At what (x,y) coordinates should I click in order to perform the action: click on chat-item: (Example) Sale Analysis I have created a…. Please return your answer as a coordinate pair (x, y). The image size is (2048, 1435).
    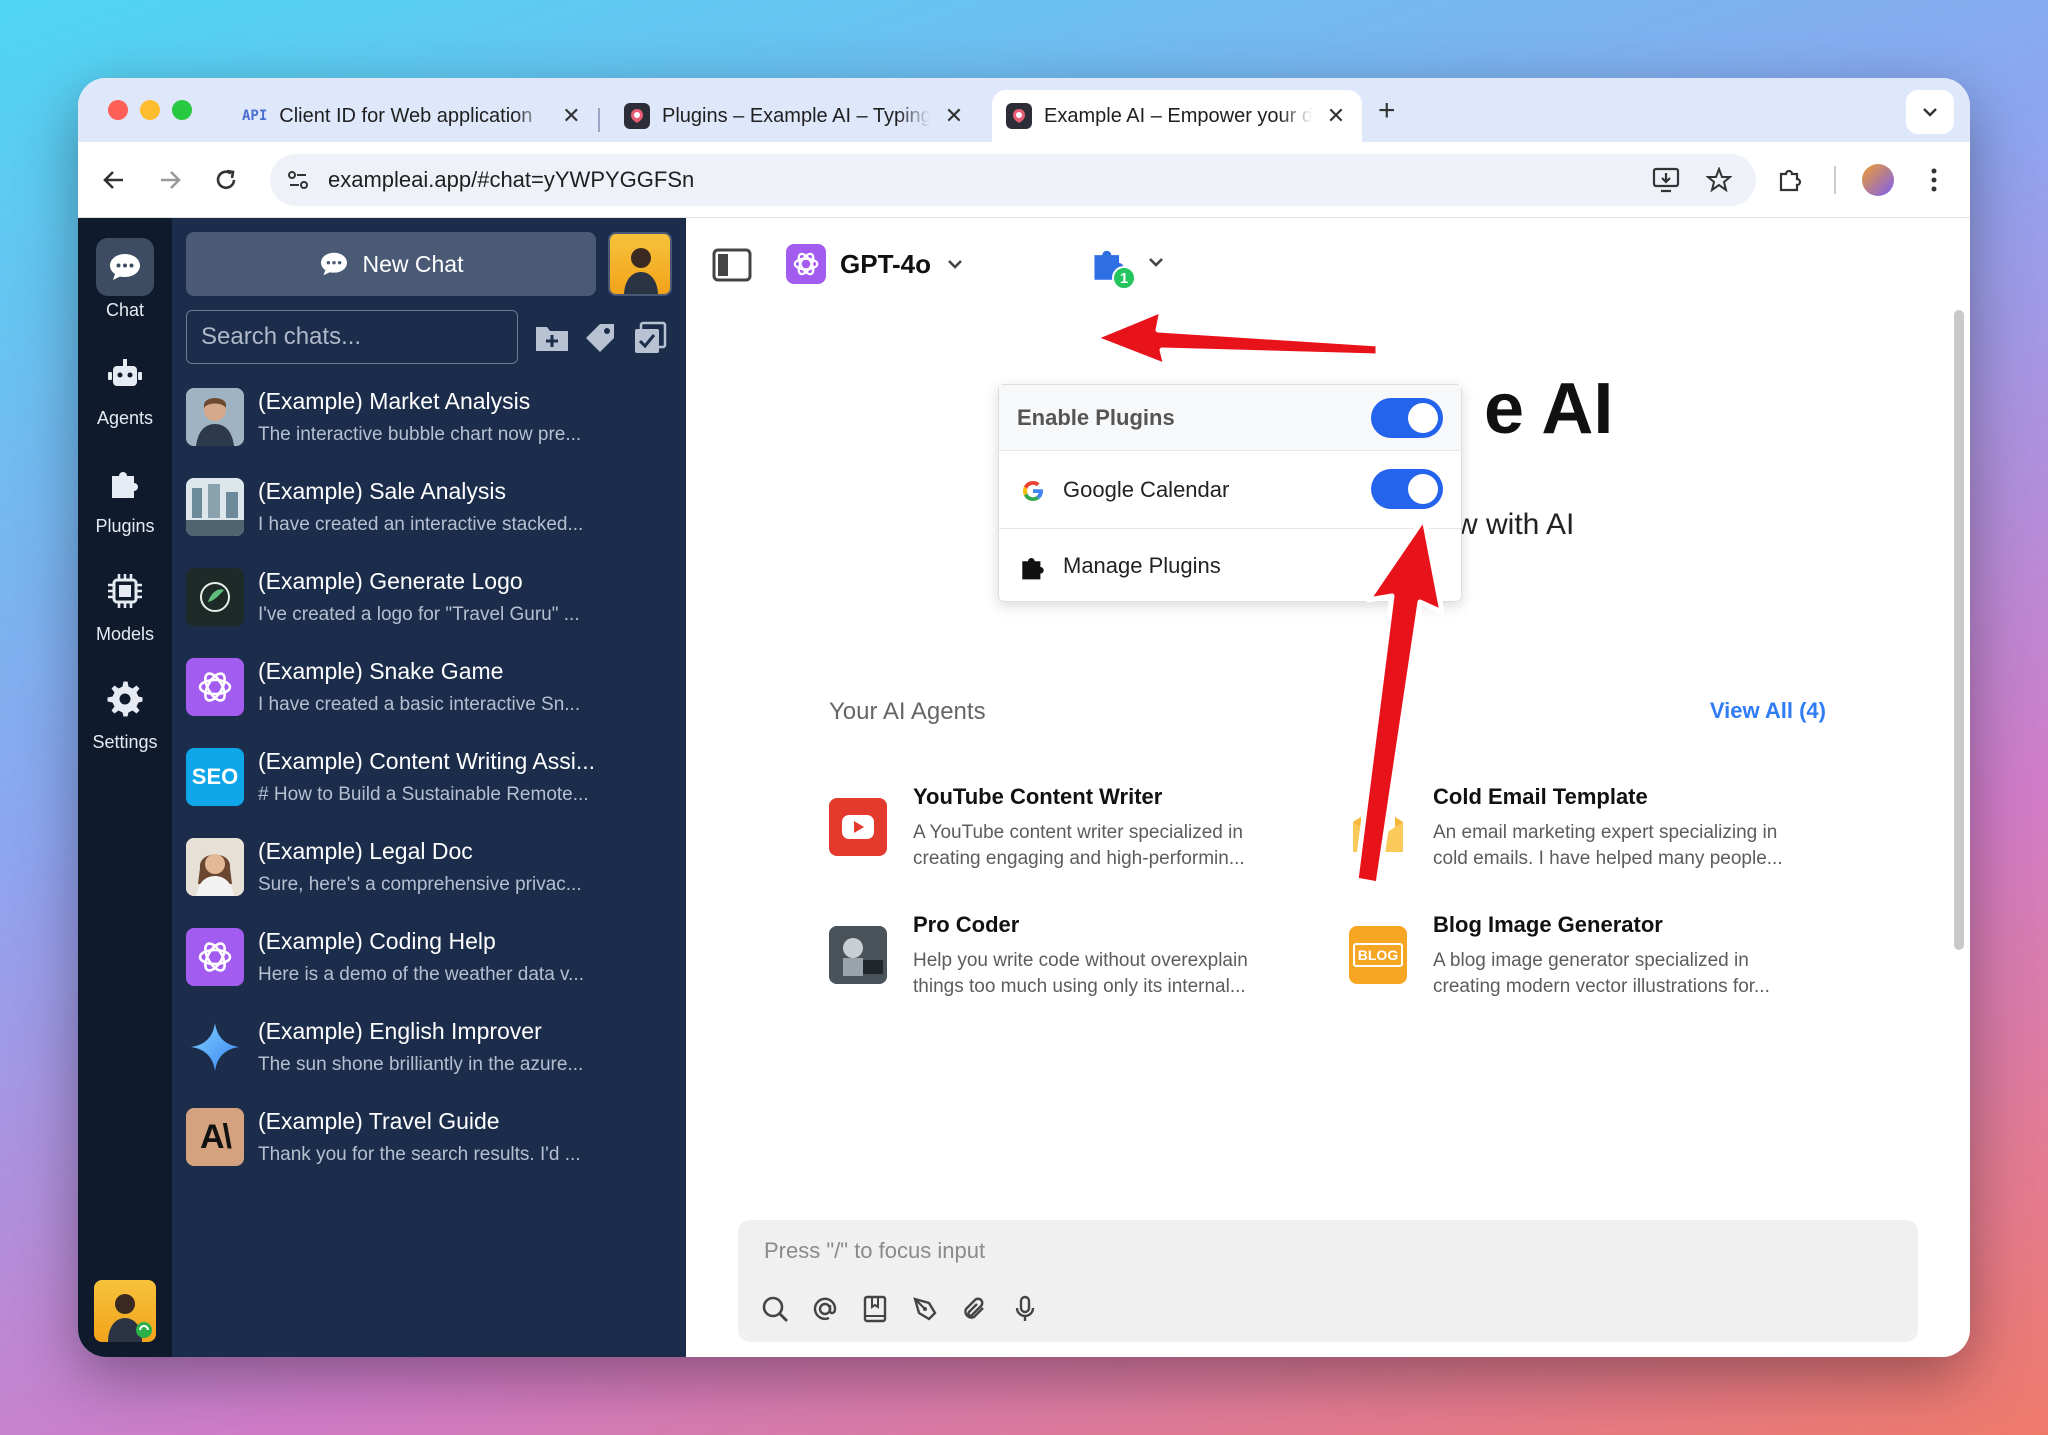
    Looking at the image, I should click on (429, 514).